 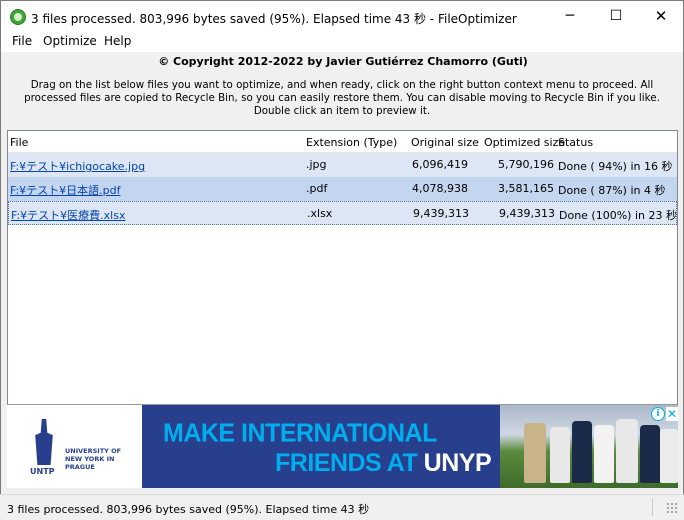 What do you see at coordinates (93, 459) in the screenshot?
I see `logo-university-name: UNIVERSITY OF NEW YORK IN PRAGUE` at bounding box center [93, 459].